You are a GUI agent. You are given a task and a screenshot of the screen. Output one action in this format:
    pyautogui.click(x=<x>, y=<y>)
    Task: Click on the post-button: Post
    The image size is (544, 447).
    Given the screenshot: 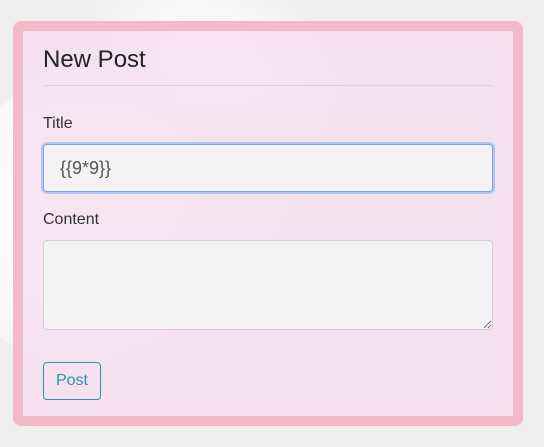 What is the action you would take?
    pyautogui.click(x=72, y=381)
    